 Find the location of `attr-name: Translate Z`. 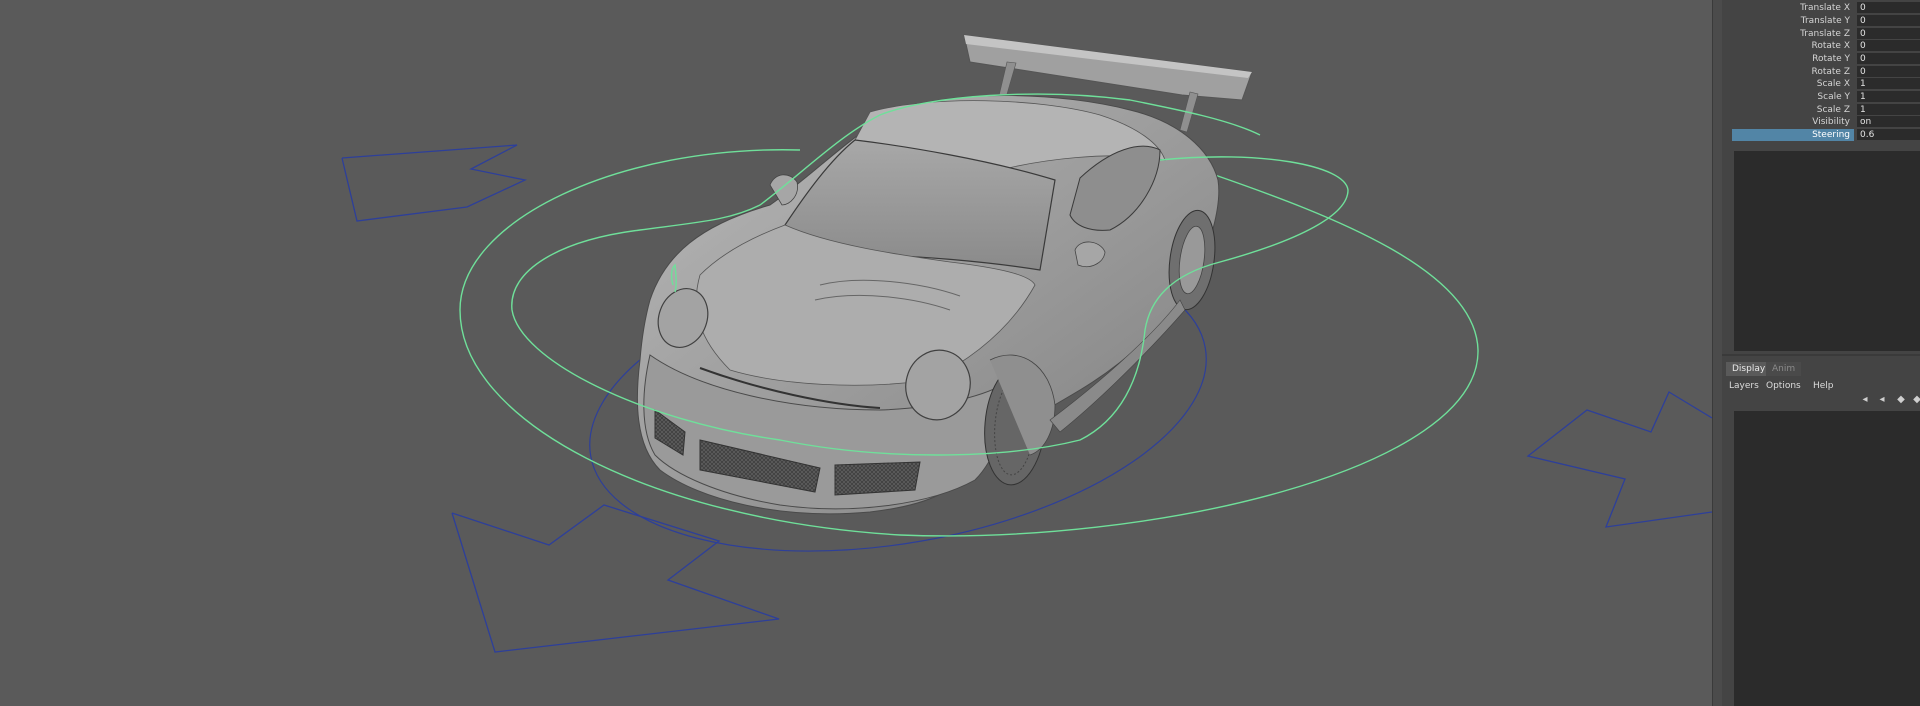

attr-name: Translate Z is located at coordinates (1825, 34).